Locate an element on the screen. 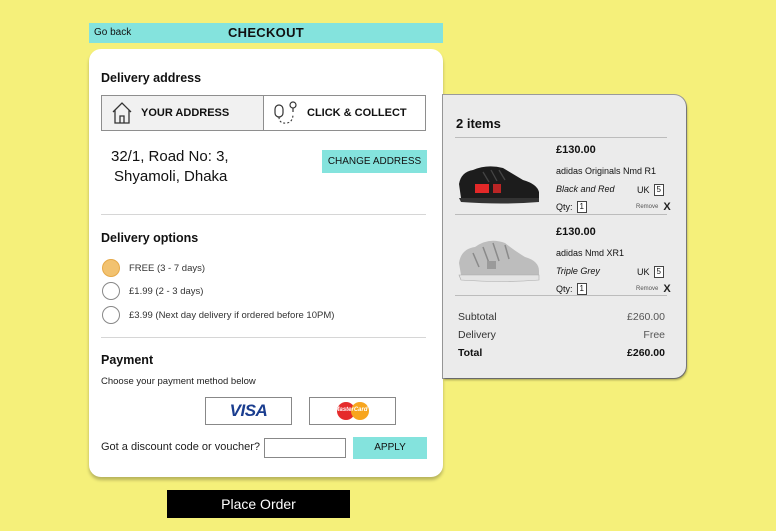 The height and width of the screenshot is (531, 776). item-color: Triple Grey is located at coordinates (578, 271).